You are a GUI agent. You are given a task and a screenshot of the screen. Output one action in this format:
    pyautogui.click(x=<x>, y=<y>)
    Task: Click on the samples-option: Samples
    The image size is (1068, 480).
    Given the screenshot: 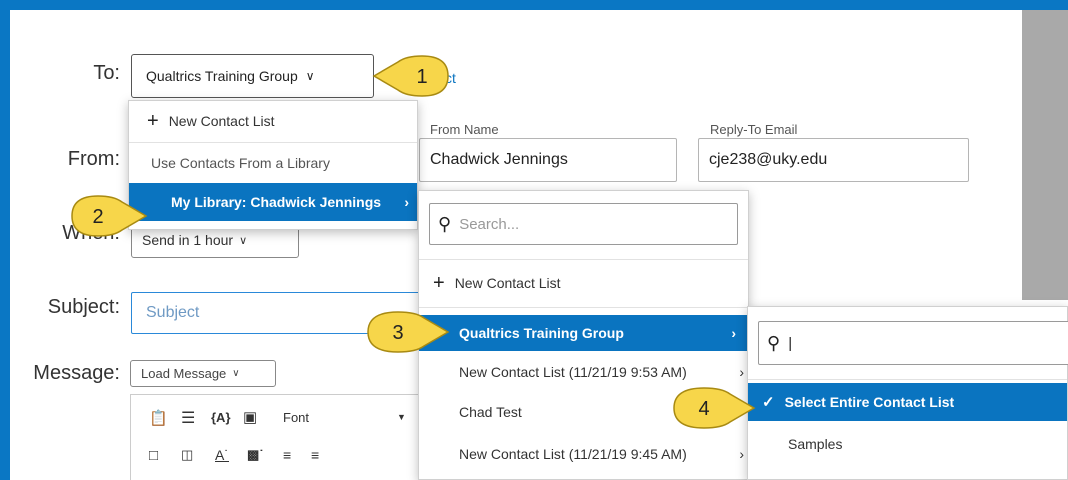 What is the action you would take?
    pyautogui.click(x=907, y=444)
    